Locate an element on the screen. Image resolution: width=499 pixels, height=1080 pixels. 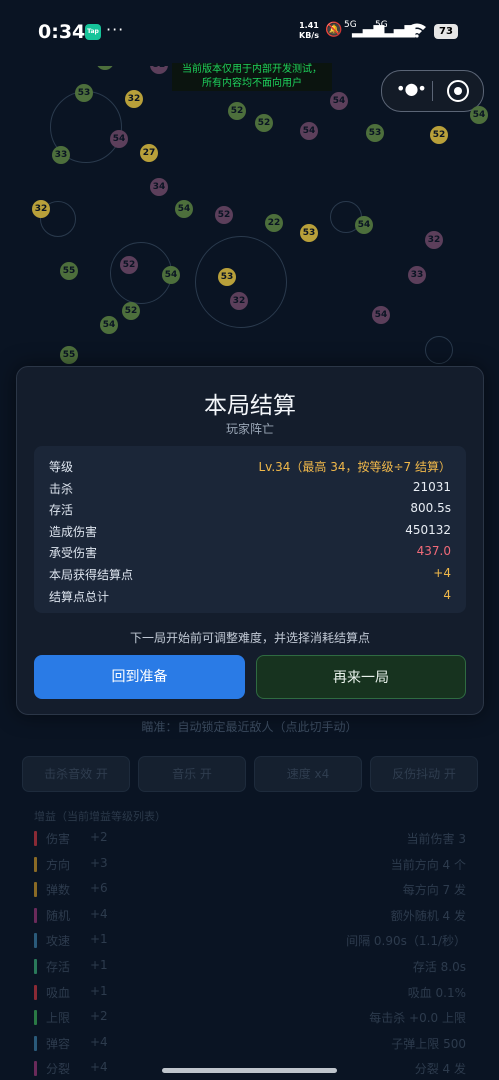
result-row-value: 437.0 is located at coordinates (433, 551).